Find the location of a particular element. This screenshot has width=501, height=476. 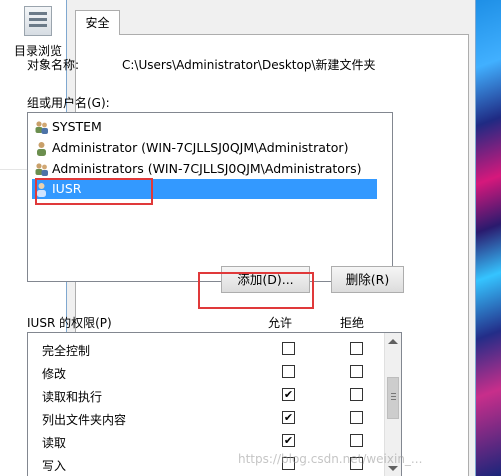

permission-name: 完全控制 is located at coordinates (66, 351).